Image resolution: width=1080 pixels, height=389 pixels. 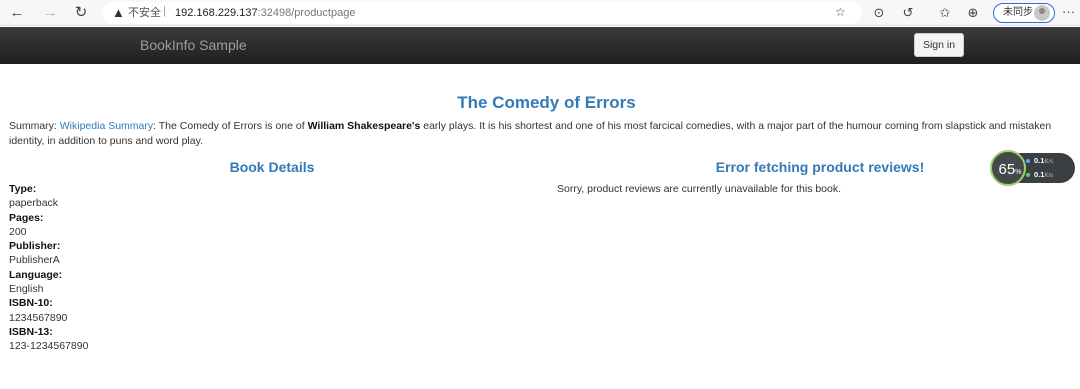 What do you see at coordinates (38, 317) in the screenshot?
I see `detail-value-isbn10: 1234567890` at bounding box center [38, 317].